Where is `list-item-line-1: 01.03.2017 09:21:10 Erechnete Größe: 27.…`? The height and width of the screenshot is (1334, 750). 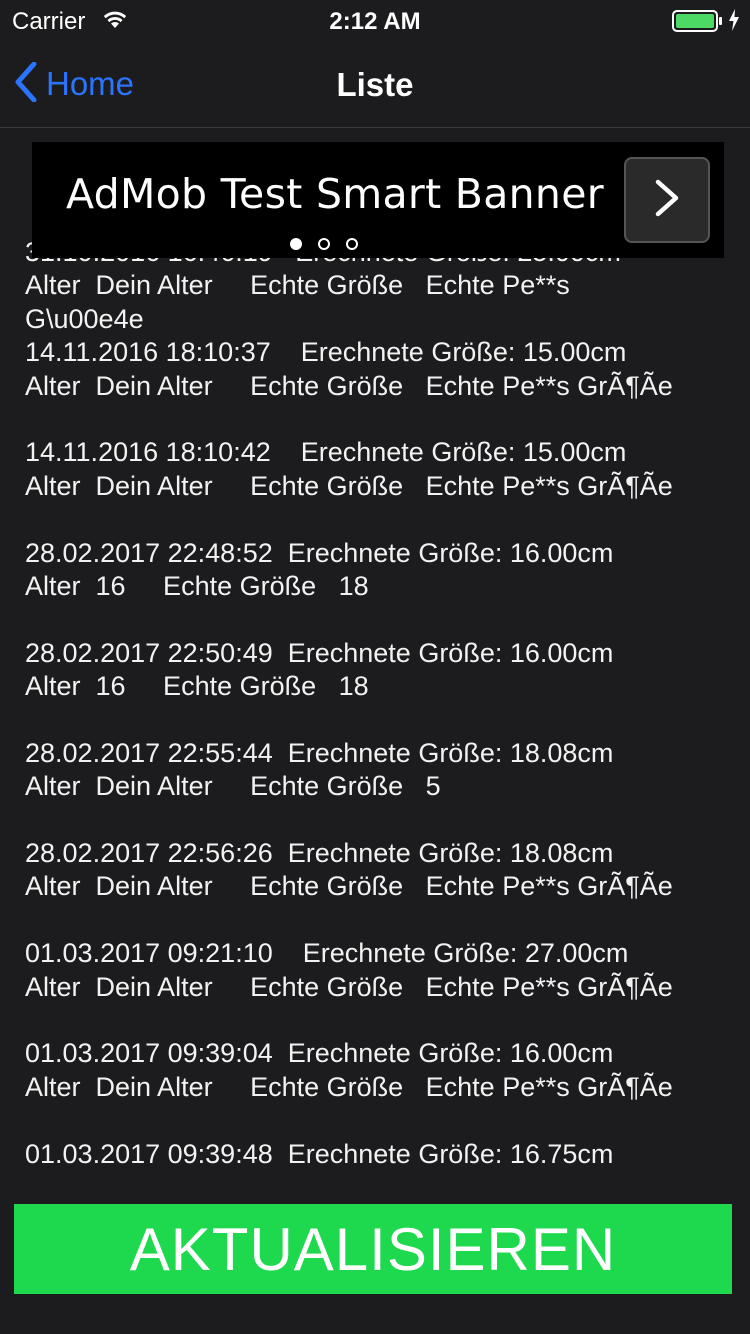
list-item-line-1: 01.03.2017 09:21:10 Erechnete Größe: 27.… is located at coordinates (327, 953).